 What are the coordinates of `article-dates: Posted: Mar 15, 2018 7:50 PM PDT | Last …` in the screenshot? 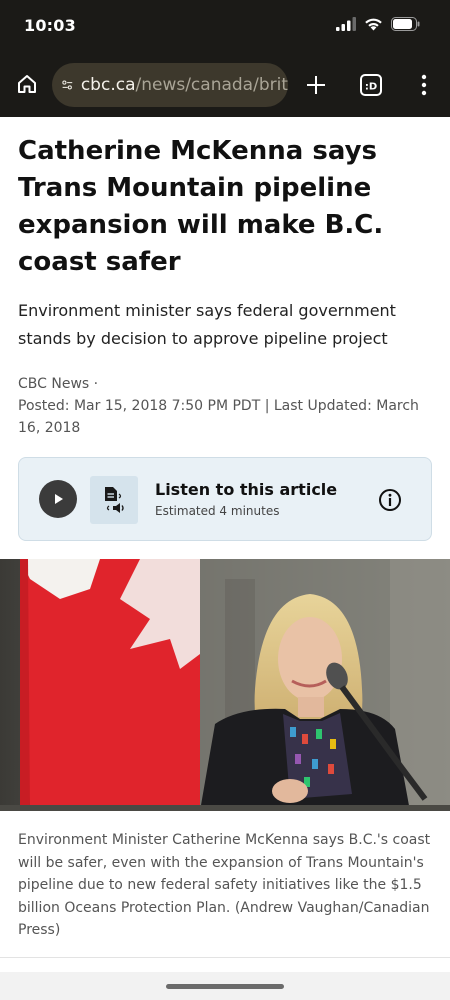 It's located at (218, 417).